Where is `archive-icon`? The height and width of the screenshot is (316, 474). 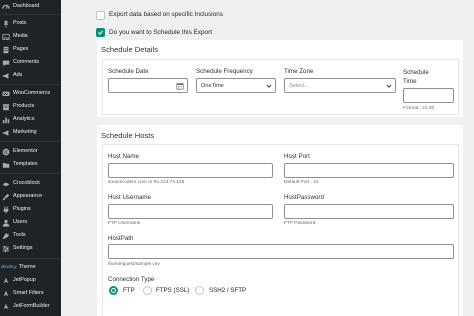 archive-icon is located at coordinates (6, 107).